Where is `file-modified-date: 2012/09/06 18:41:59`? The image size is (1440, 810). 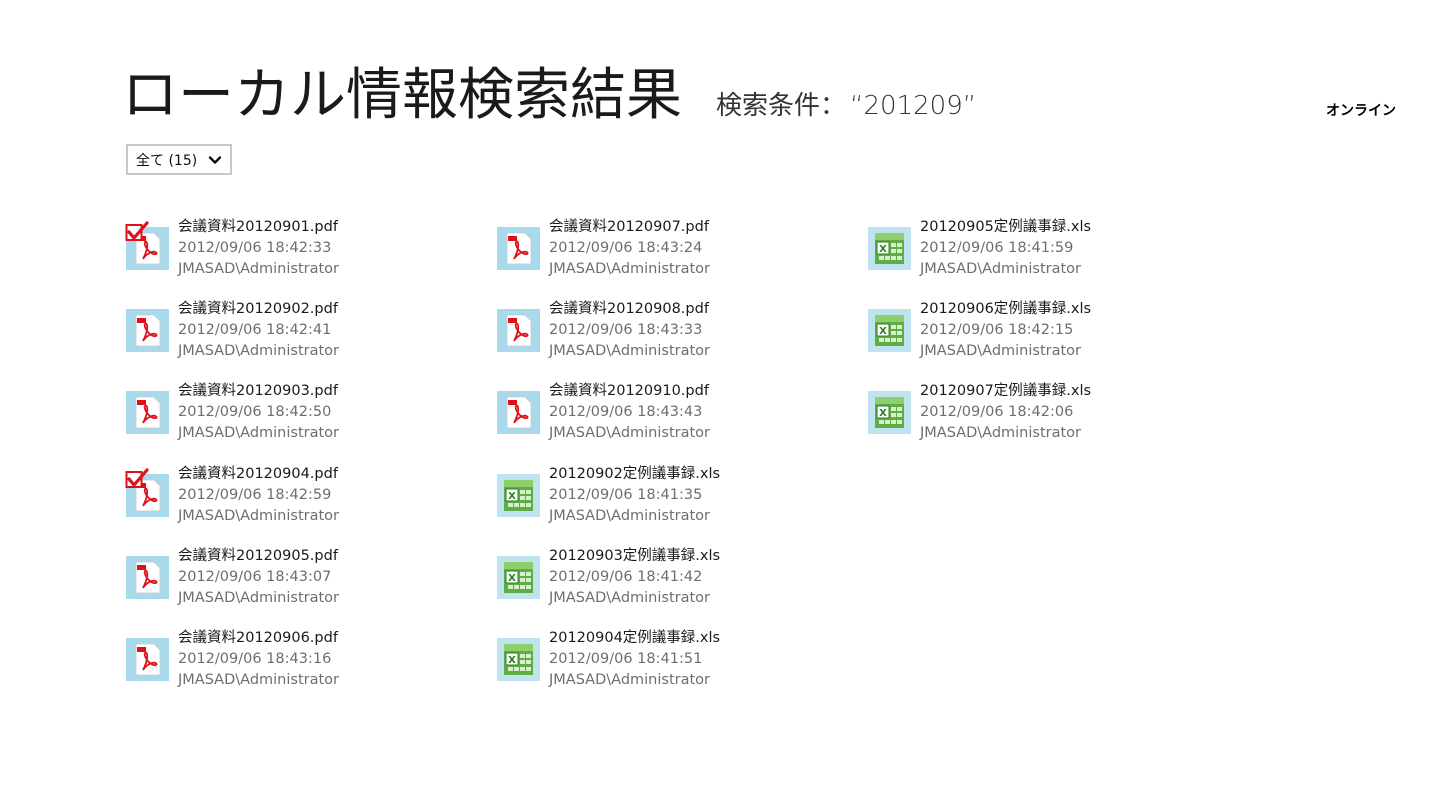
file-modified-date: 2012/09/06 18:41:59 is located at coordinates (997, 248).